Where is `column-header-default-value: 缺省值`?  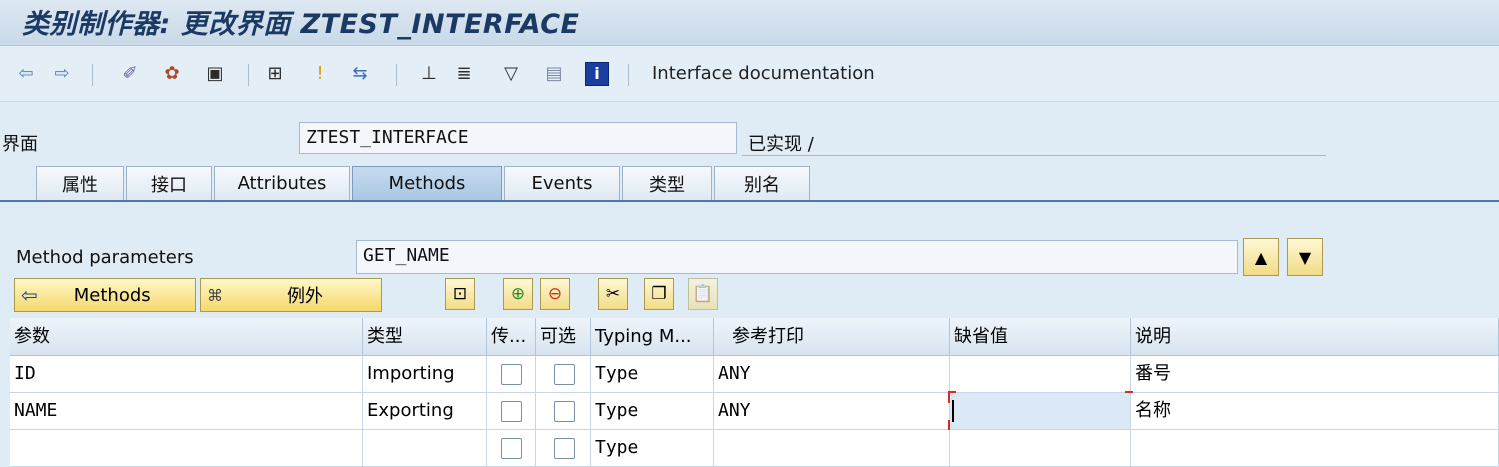 column-header-default-value: 缺省值 is located at coordinates (1040, 337).